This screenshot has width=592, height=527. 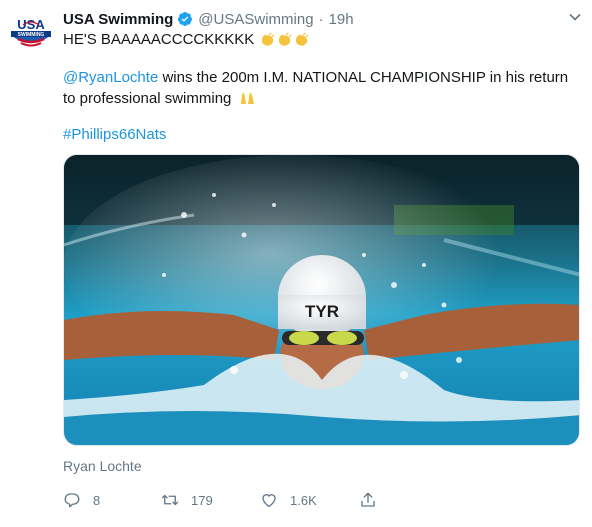 I want to click on avatar: USA SWIMMING, so click(x=31, y=34).